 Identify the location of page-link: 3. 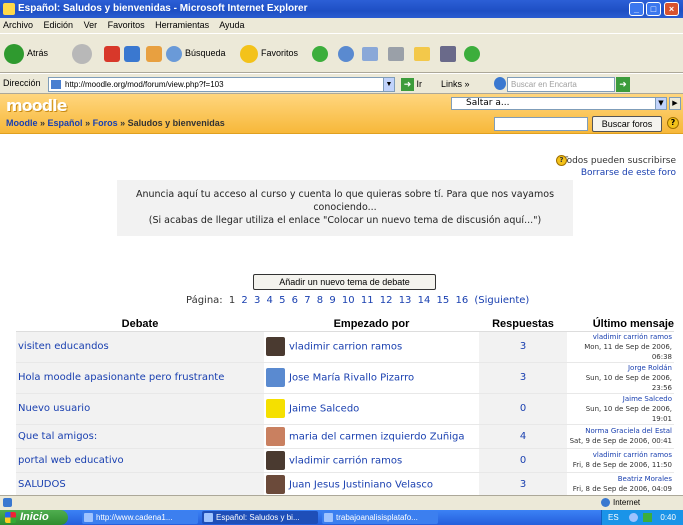
(257, 300).